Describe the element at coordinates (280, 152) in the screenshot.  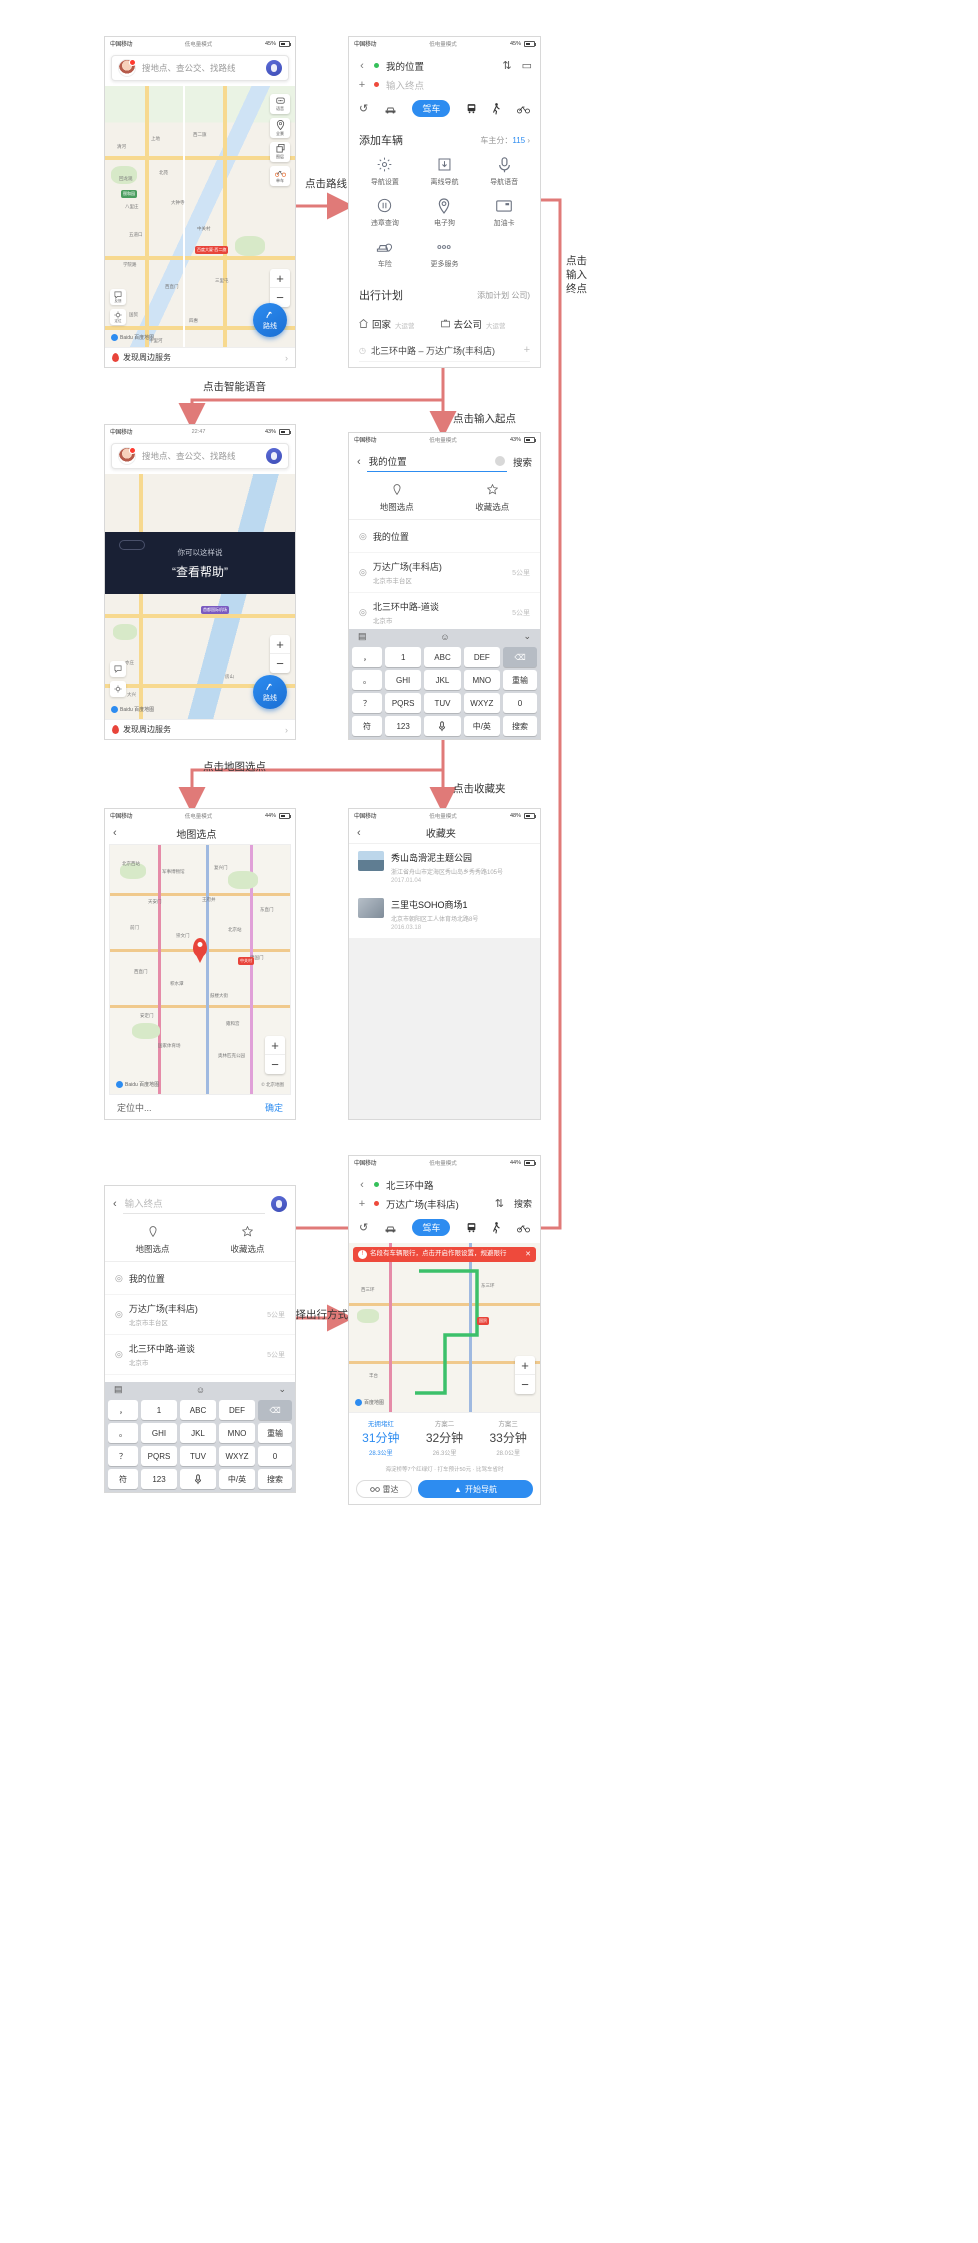
I see `layers-icon: 图层` at that location.